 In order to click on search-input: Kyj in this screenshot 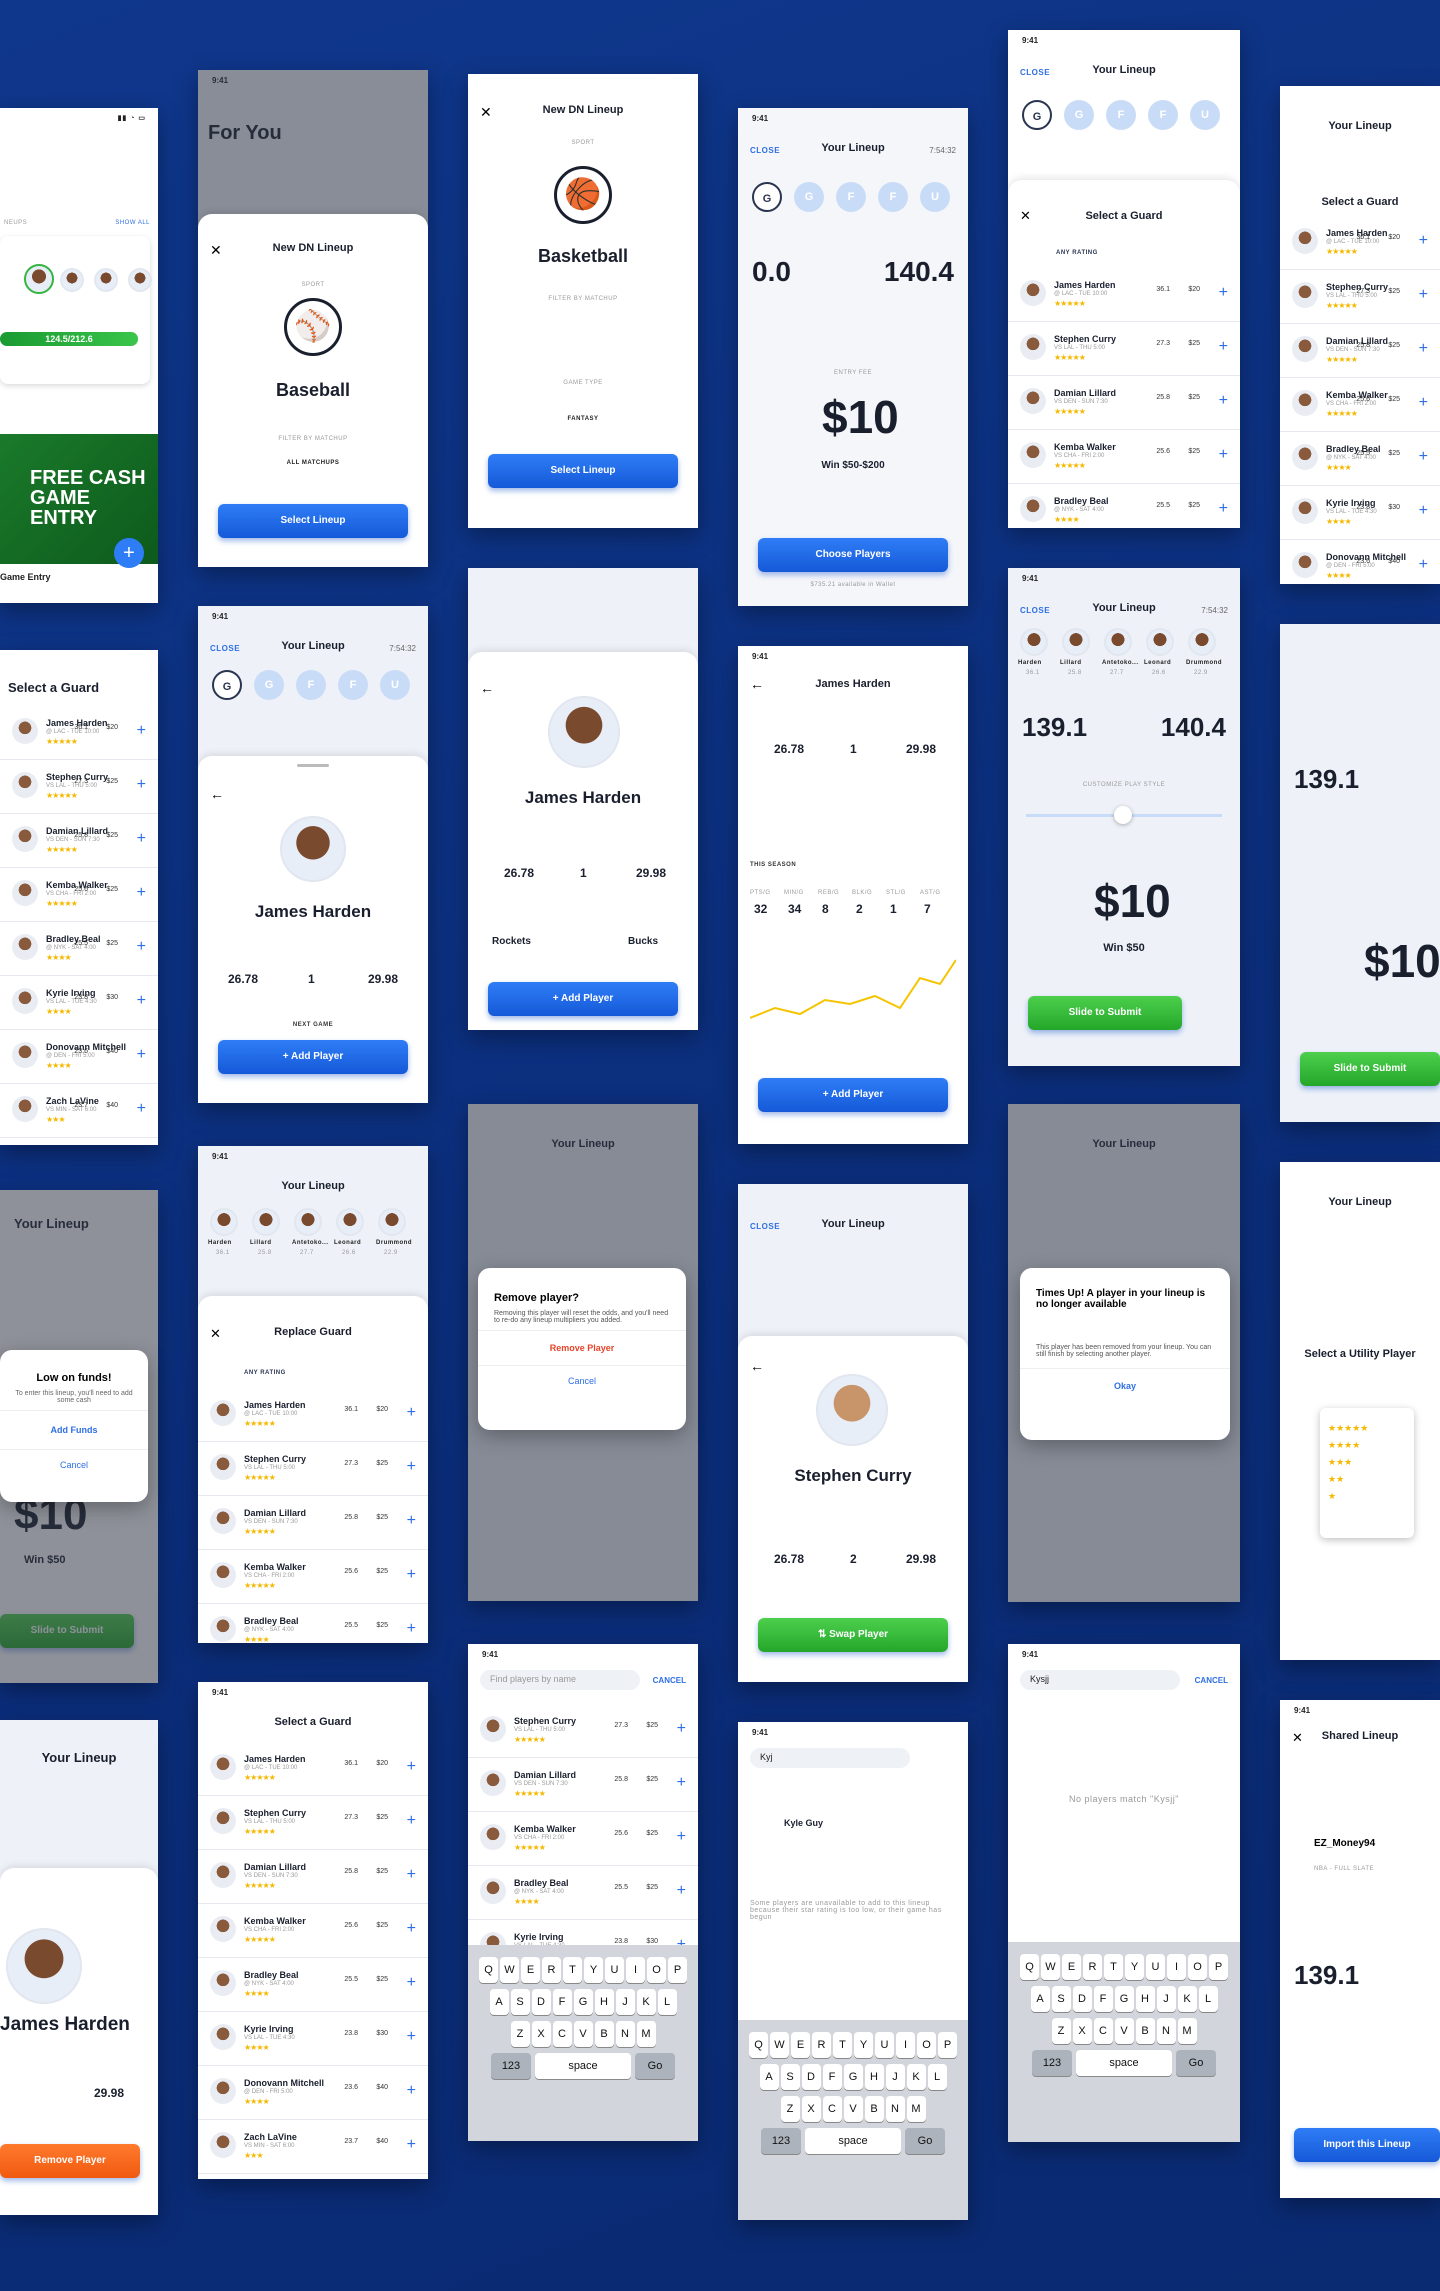, I will do `click(830, 1758)`.